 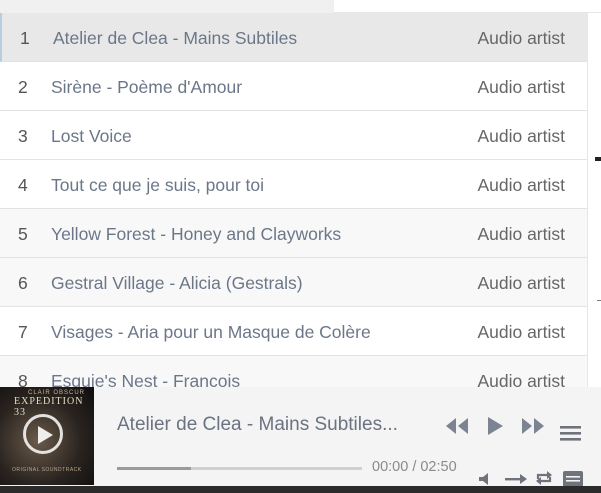 I want to click on track-number: 6, so click(x=23, y=283).